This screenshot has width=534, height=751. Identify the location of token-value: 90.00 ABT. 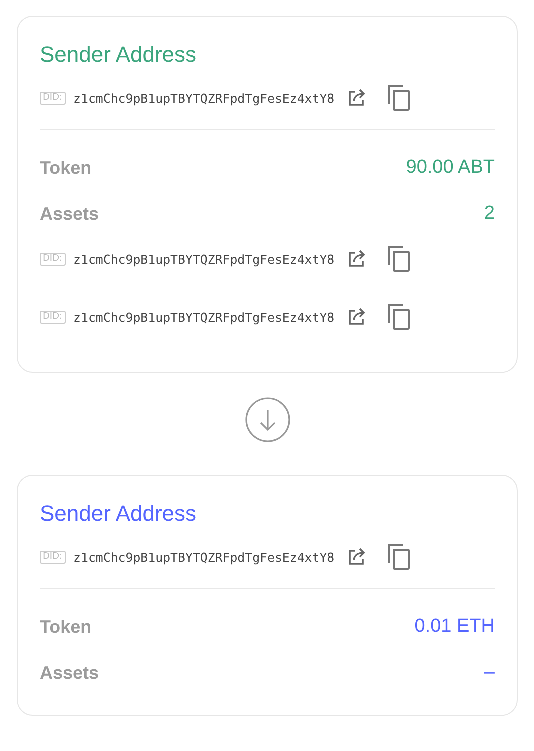
(450, 168).